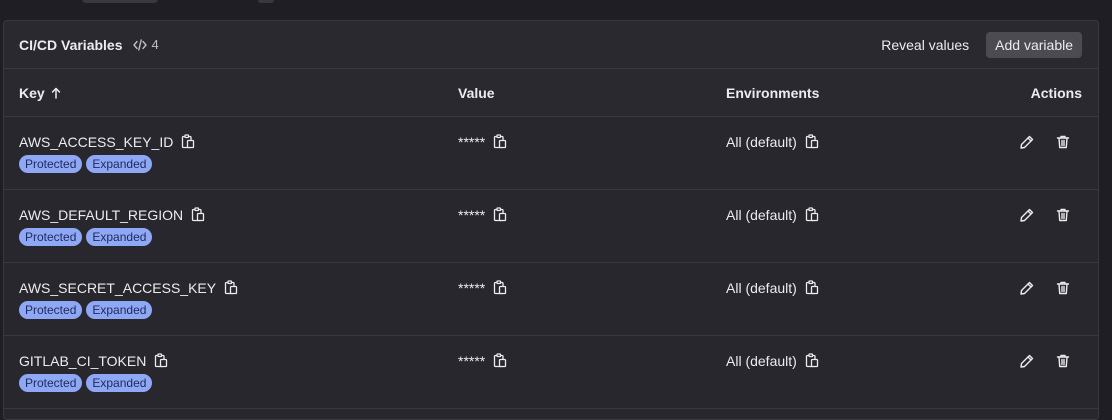 This screenshot has height=420, width=1112. What do you see at coordinates (101, 214) in the screenshot?
I see `variable-key: AWS_DEFAULT_REGION` at bounding box center [101, 214].